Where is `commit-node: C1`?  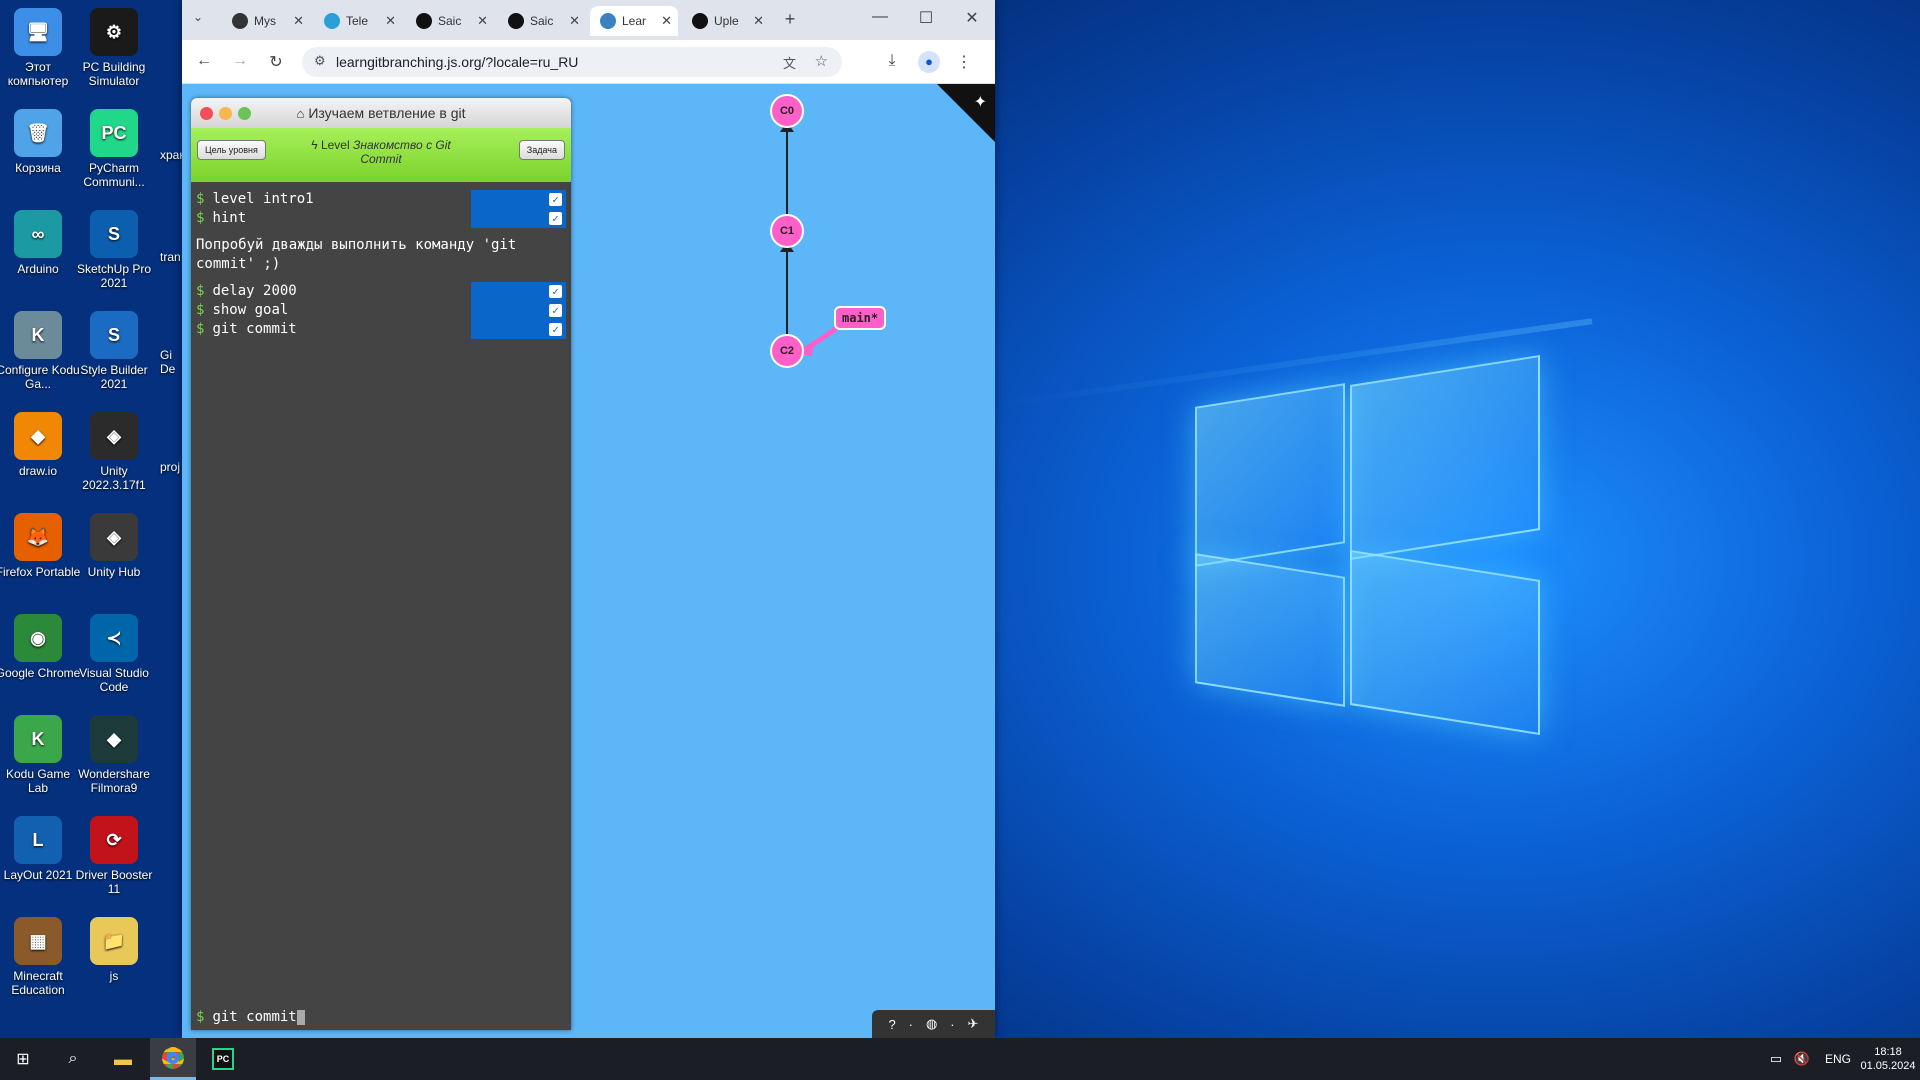 commit-node: C1 is located at coordinates (787, 231).